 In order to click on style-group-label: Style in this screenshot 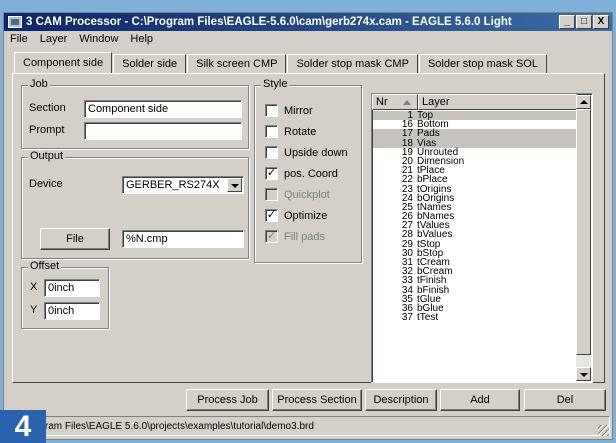, I will do `click(275, 84)`.